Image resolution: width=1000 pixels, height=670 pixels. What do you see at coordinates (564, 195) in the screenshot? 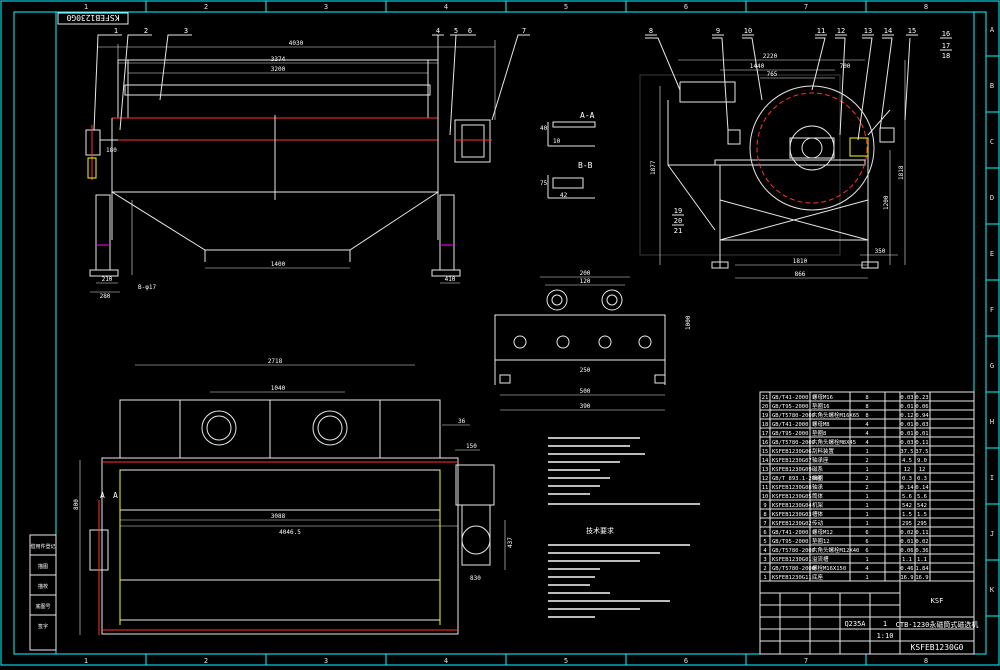
I see `svg-text: 42` at bounding box center [564, 195].